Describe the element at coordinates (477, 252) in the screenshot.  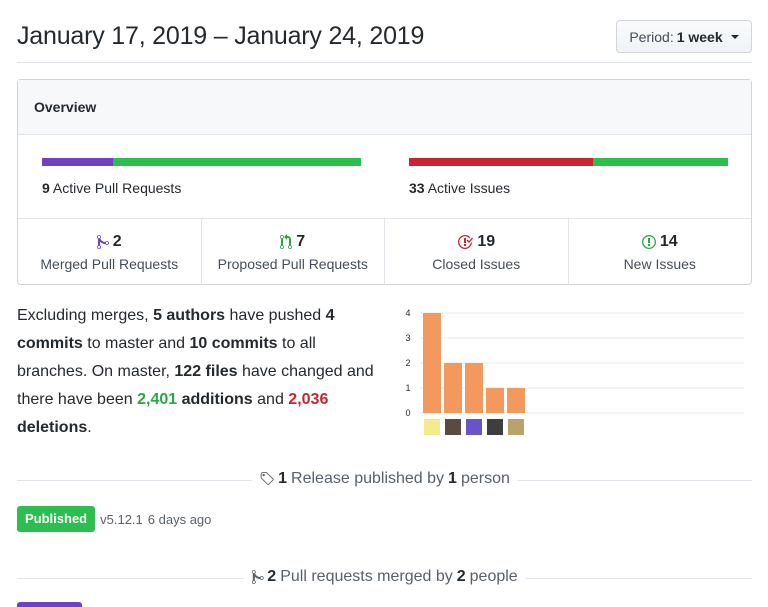
I see `stat-closed-issues: 19 Closed Issues` at that location.